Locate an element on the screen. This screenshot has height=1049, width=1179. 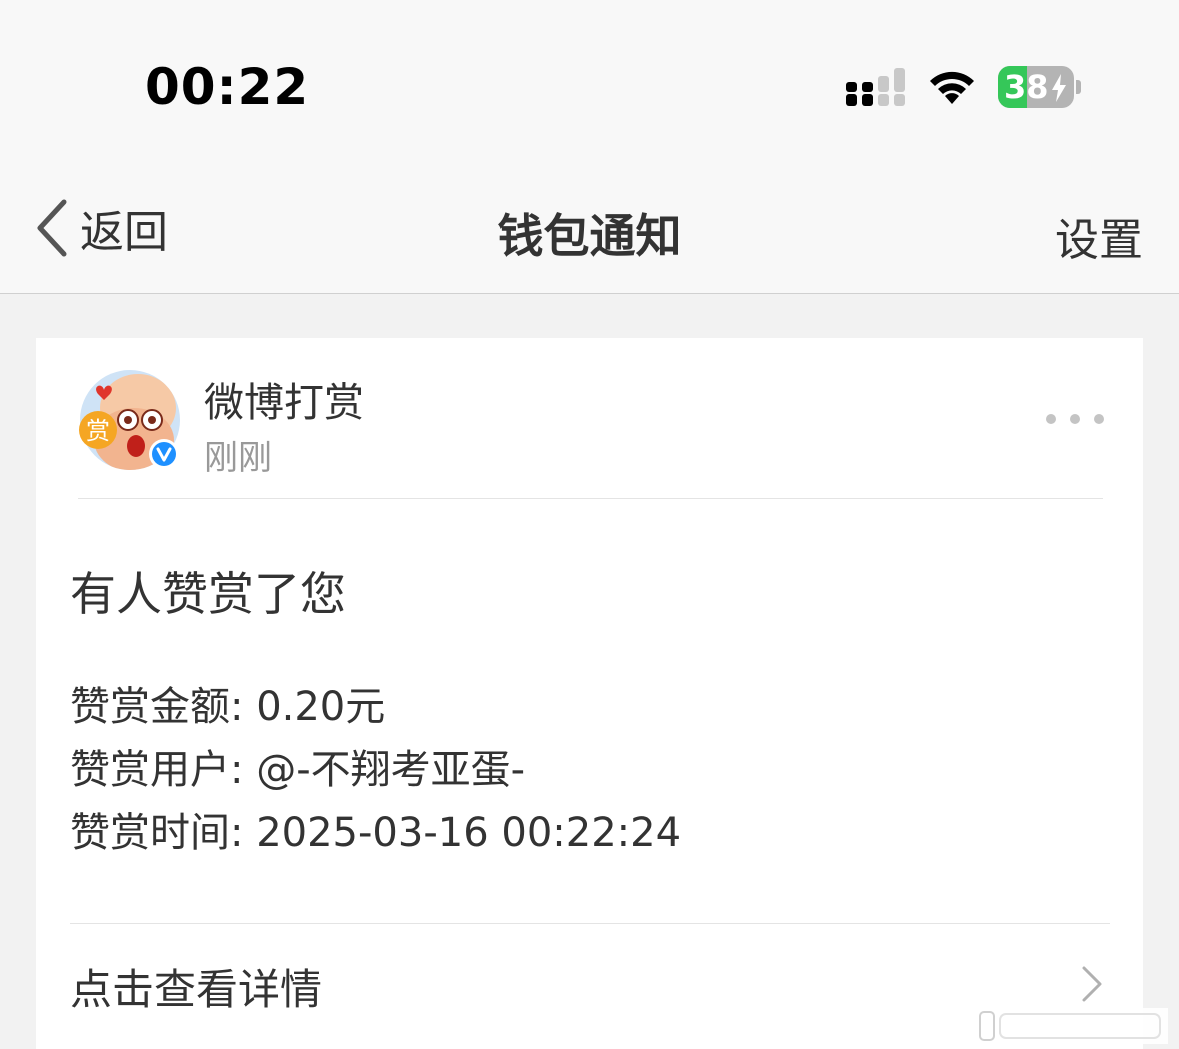
charging-bolt-icon is located at coordinates (1059, 88).